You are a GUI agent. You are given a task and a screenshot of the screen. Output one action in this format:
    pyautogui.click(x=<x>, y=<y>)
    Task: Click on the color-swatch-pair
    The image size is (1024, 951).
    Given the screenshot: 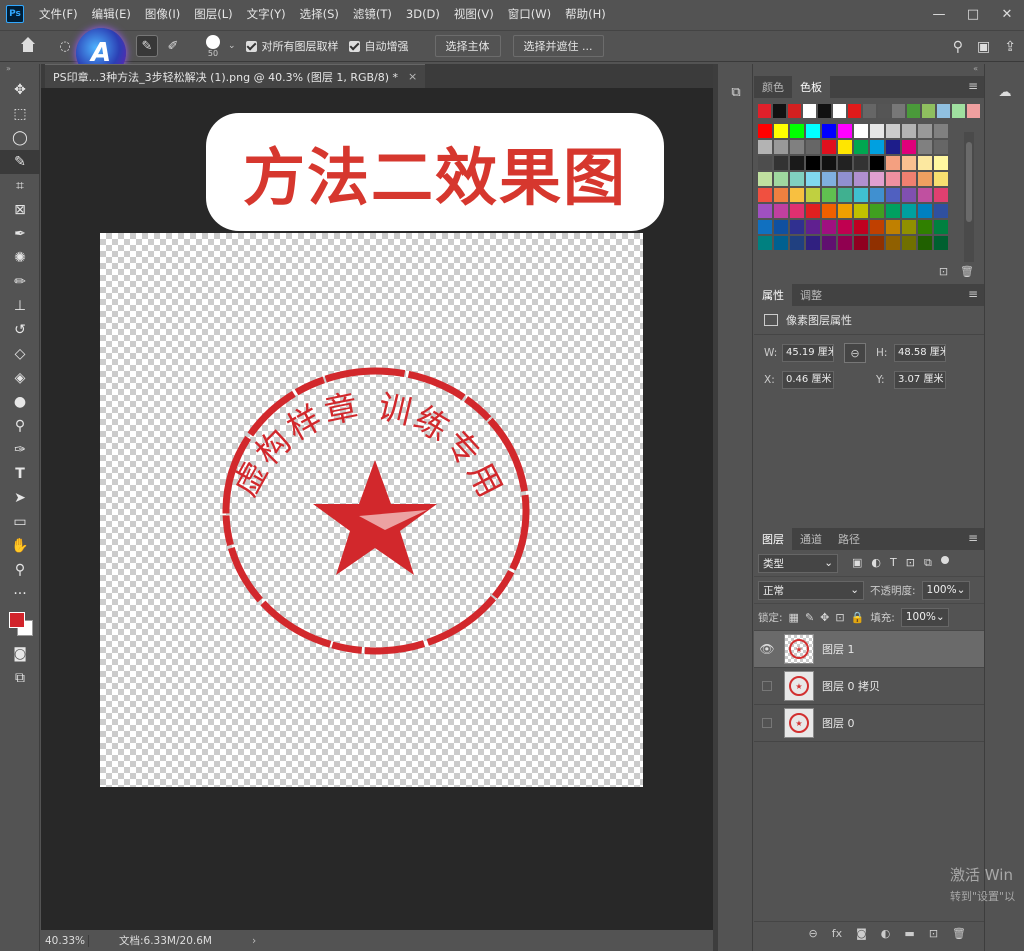 What is the action you would take?
    pyautogui.click(x=20, y=624)
    